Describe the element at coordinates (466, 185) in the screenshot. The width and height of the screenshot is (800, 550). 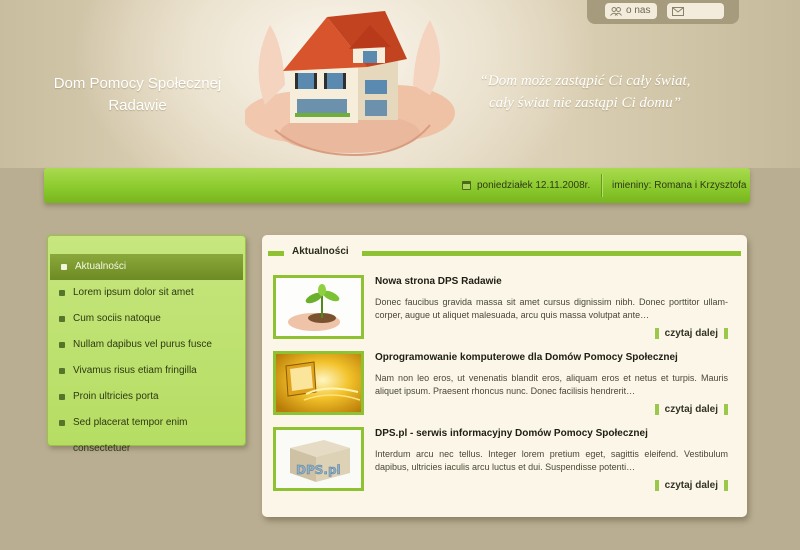
I see `calendar-icon` at that location.